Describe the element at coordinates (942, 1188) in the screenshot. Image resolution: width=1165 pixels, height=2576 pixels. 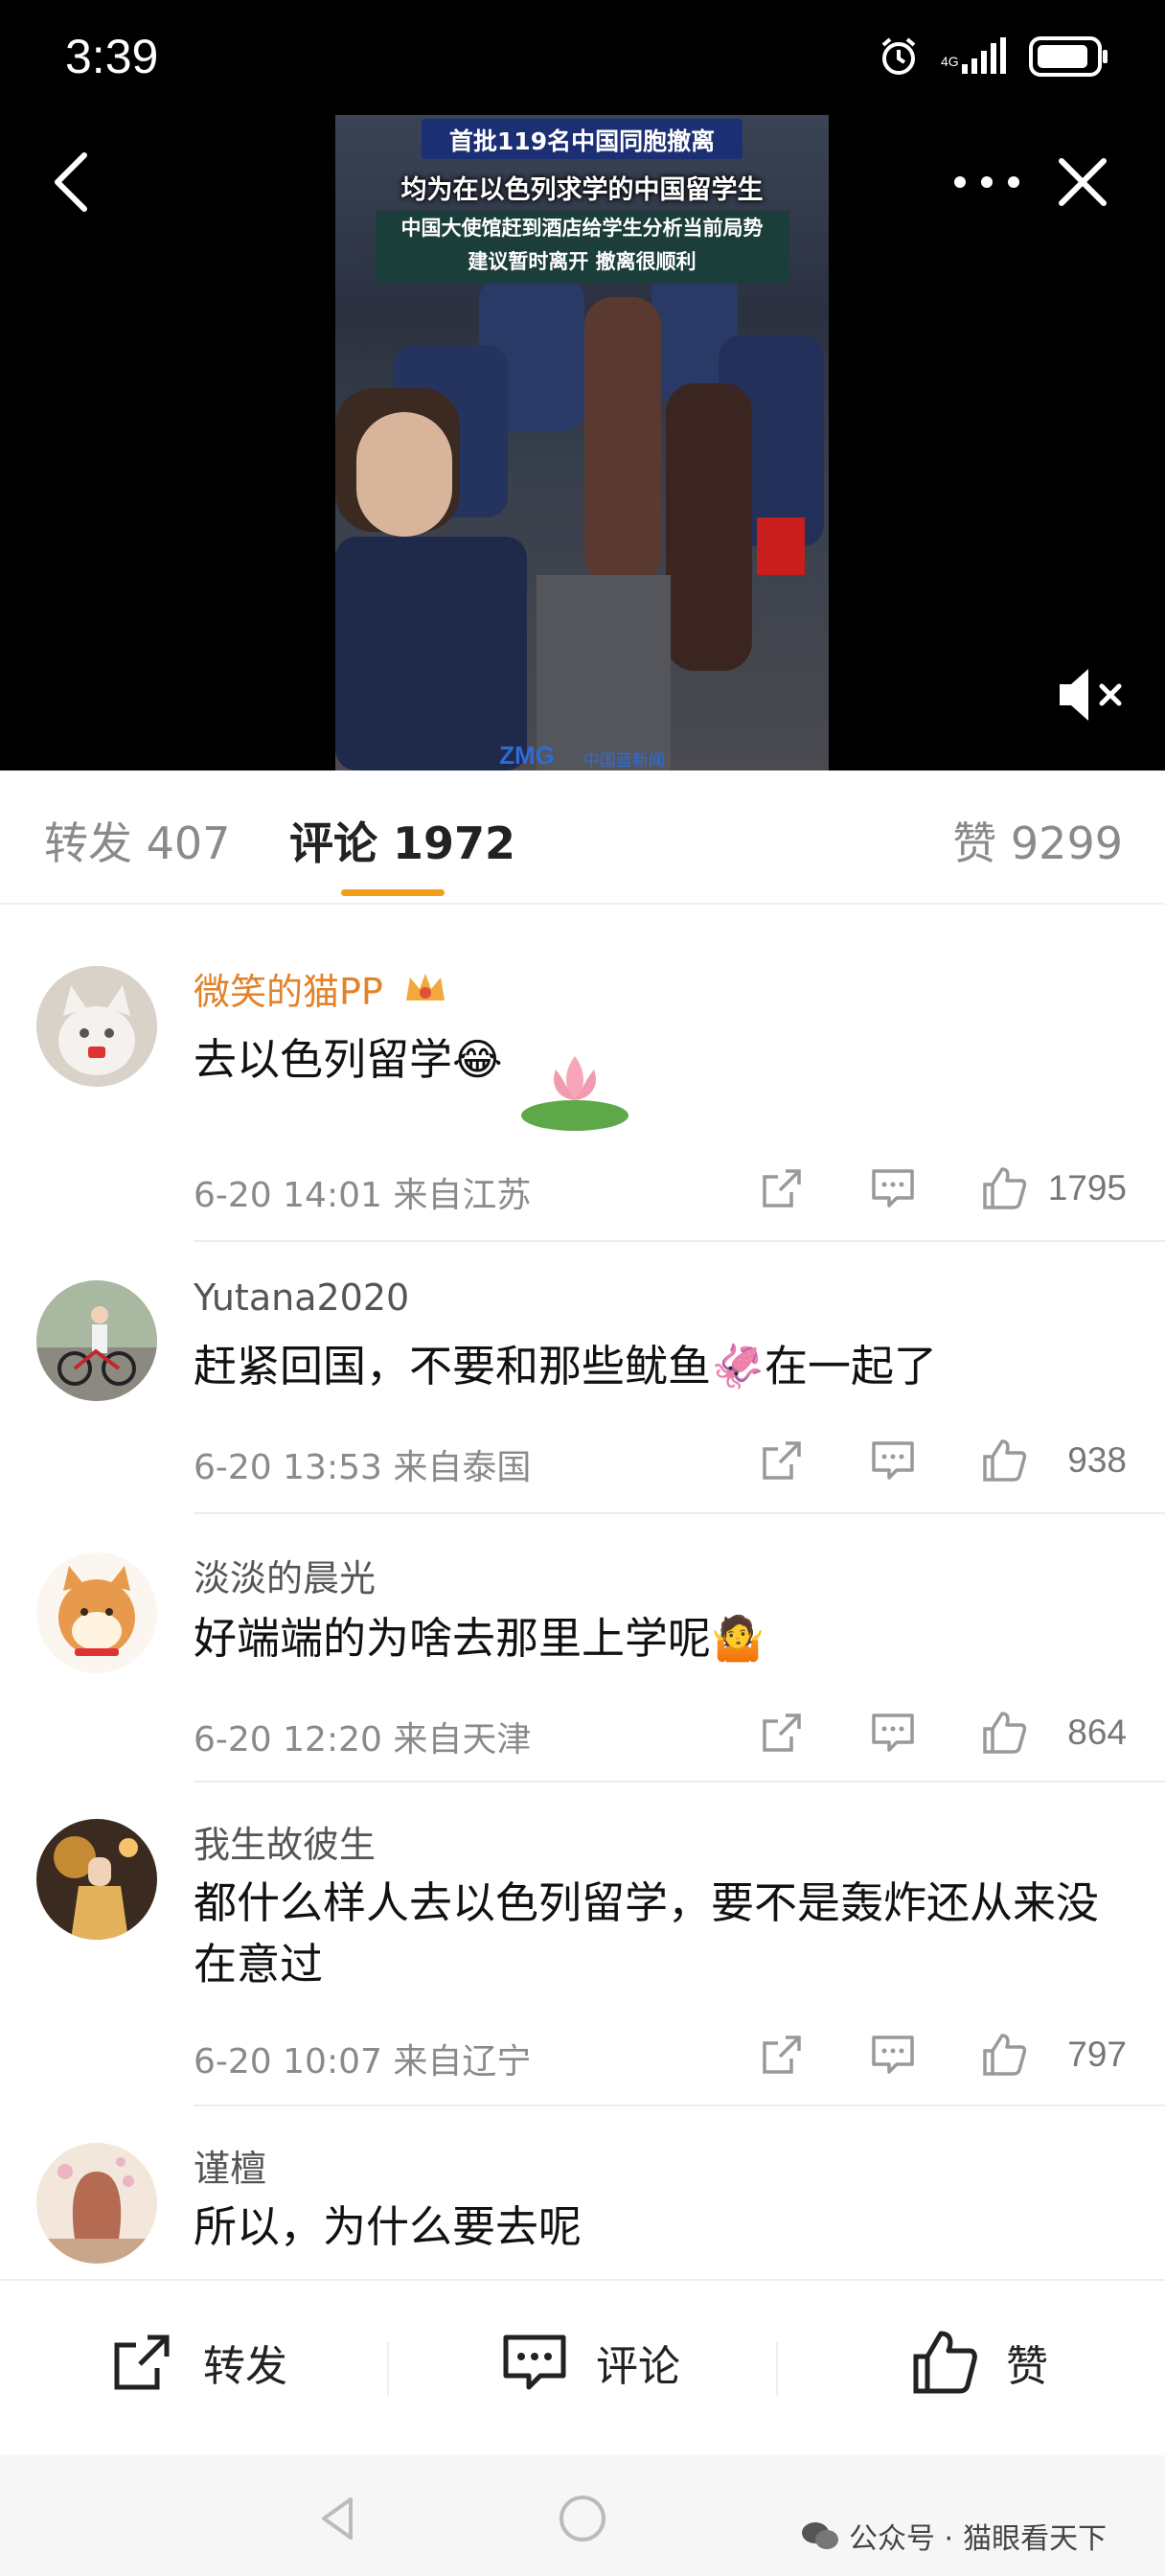
I see `comment-actions: 1795` at that location.